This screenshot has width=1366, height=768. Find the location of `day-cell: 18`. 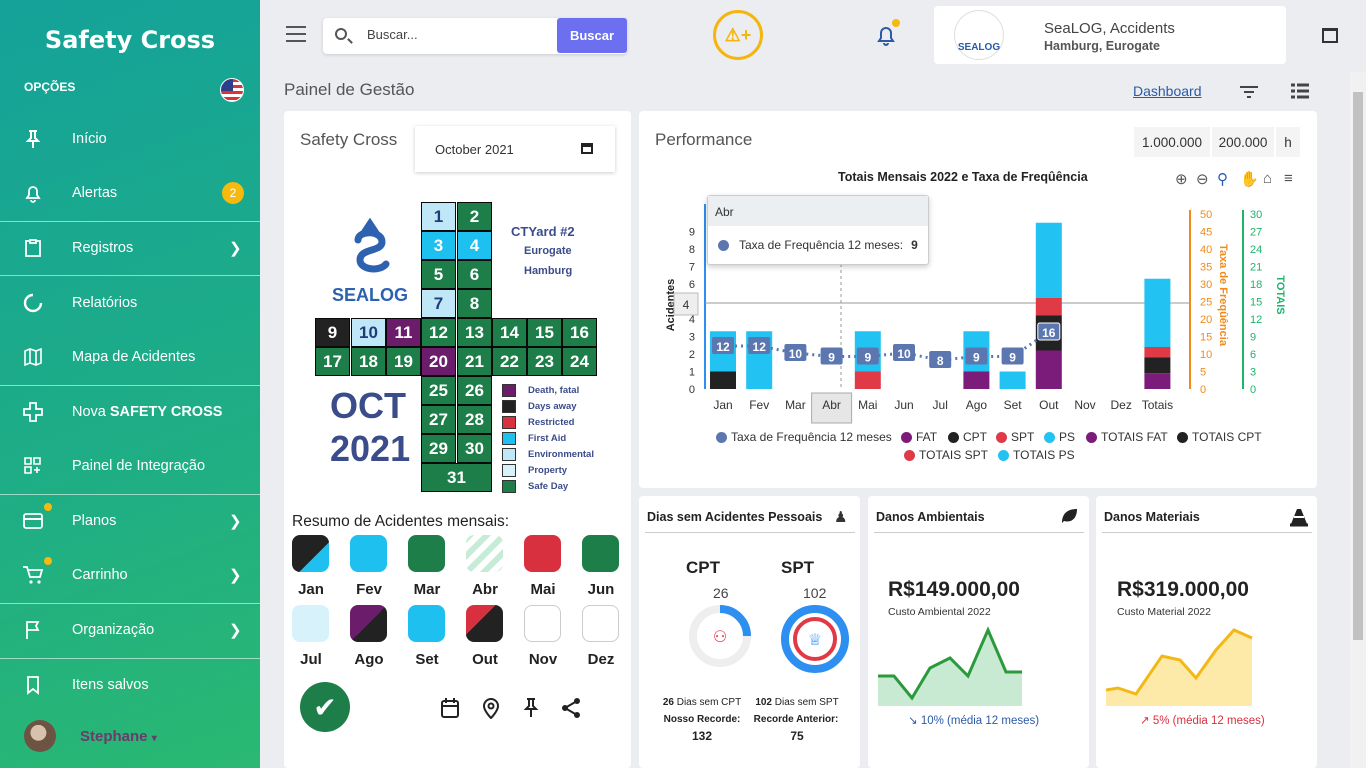

day-cell: 18 is located at coordinates (368, 361).